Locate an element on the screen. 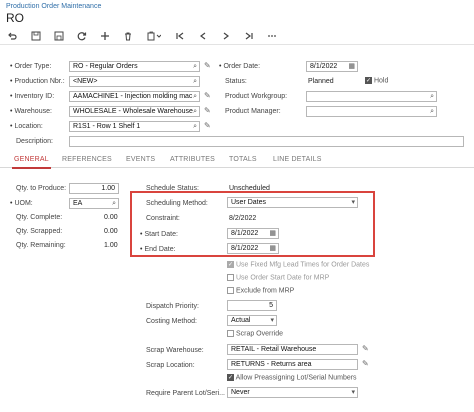  page-title: RO is located at coordinates (15, 18).